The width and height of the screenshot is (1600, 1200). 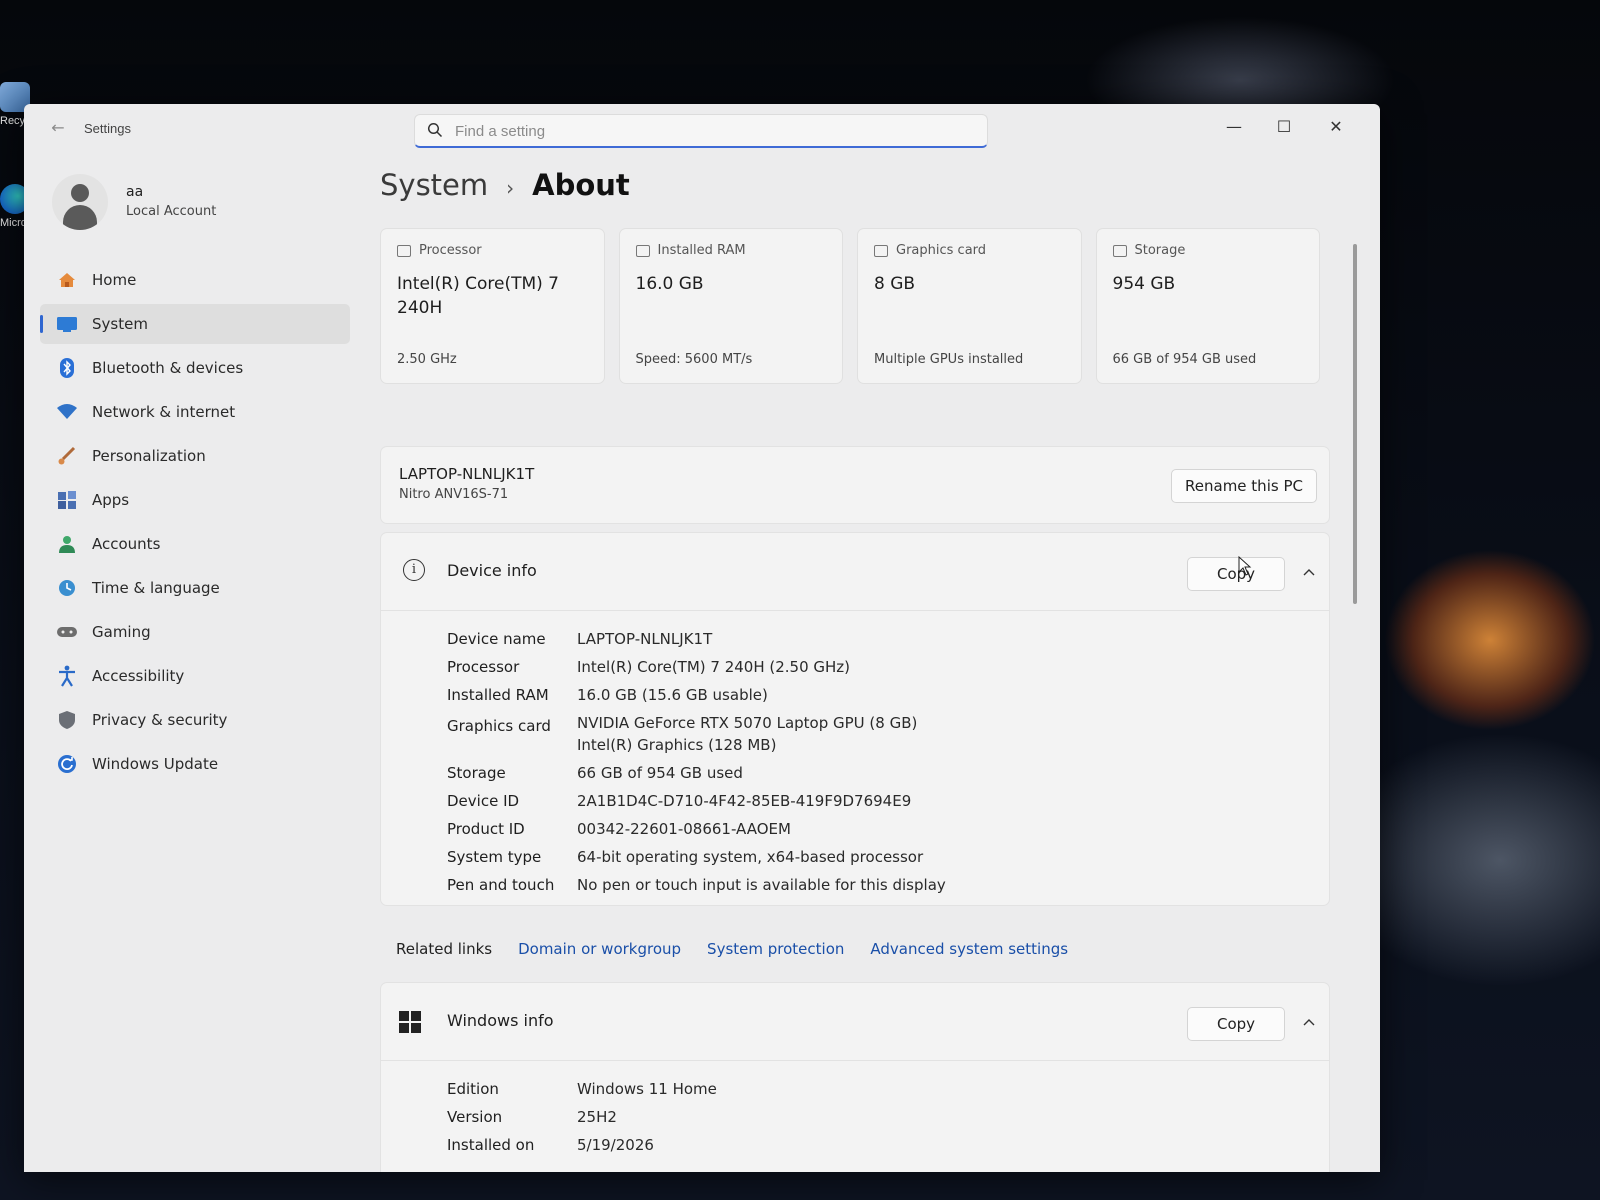 I want to click on info-key: Installed on, so click(x=491, y=1145).